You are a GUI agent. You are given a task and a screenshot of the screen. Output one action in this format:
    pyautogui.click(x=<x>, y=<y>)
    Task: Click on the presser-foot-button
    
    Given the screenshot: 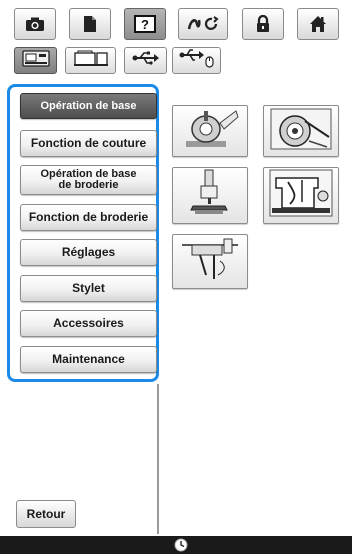 What is the action you would take?
    pyautogui.click(x=210, y=195)
    